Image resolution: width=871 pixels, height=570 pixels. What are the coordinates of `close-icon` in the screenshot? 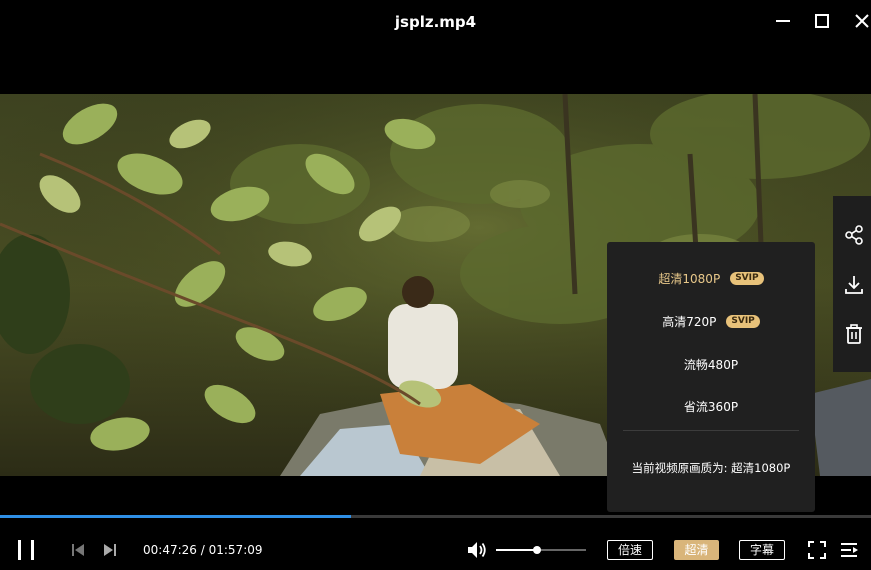 It's located at (861, 21).